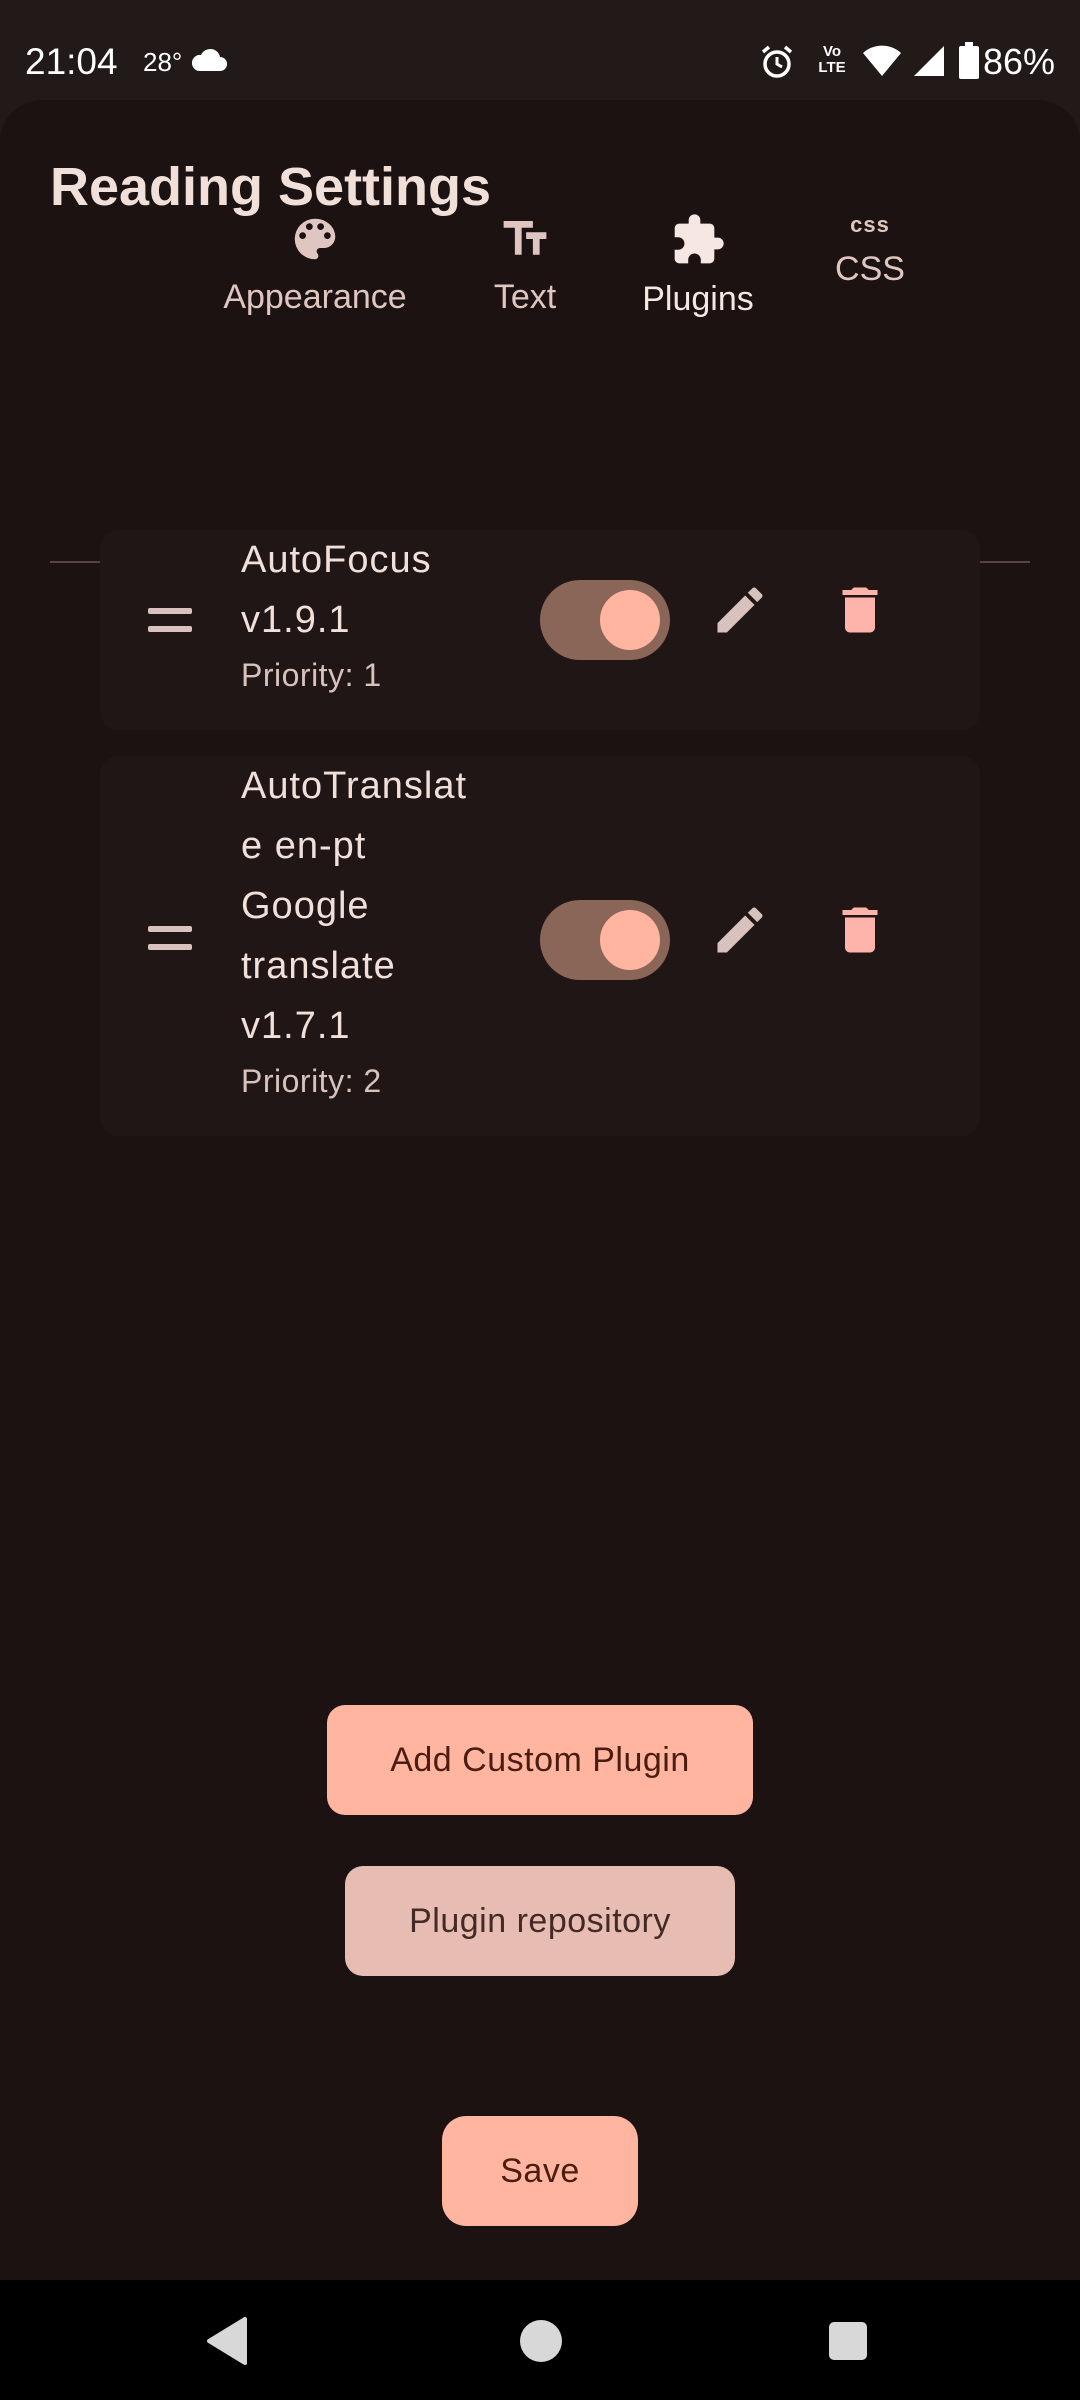 This screenshot has width=1080, height=2400. Describe the element at coordinates (698, 240) in the screenshot. I see `puzzle-icon` at that location.